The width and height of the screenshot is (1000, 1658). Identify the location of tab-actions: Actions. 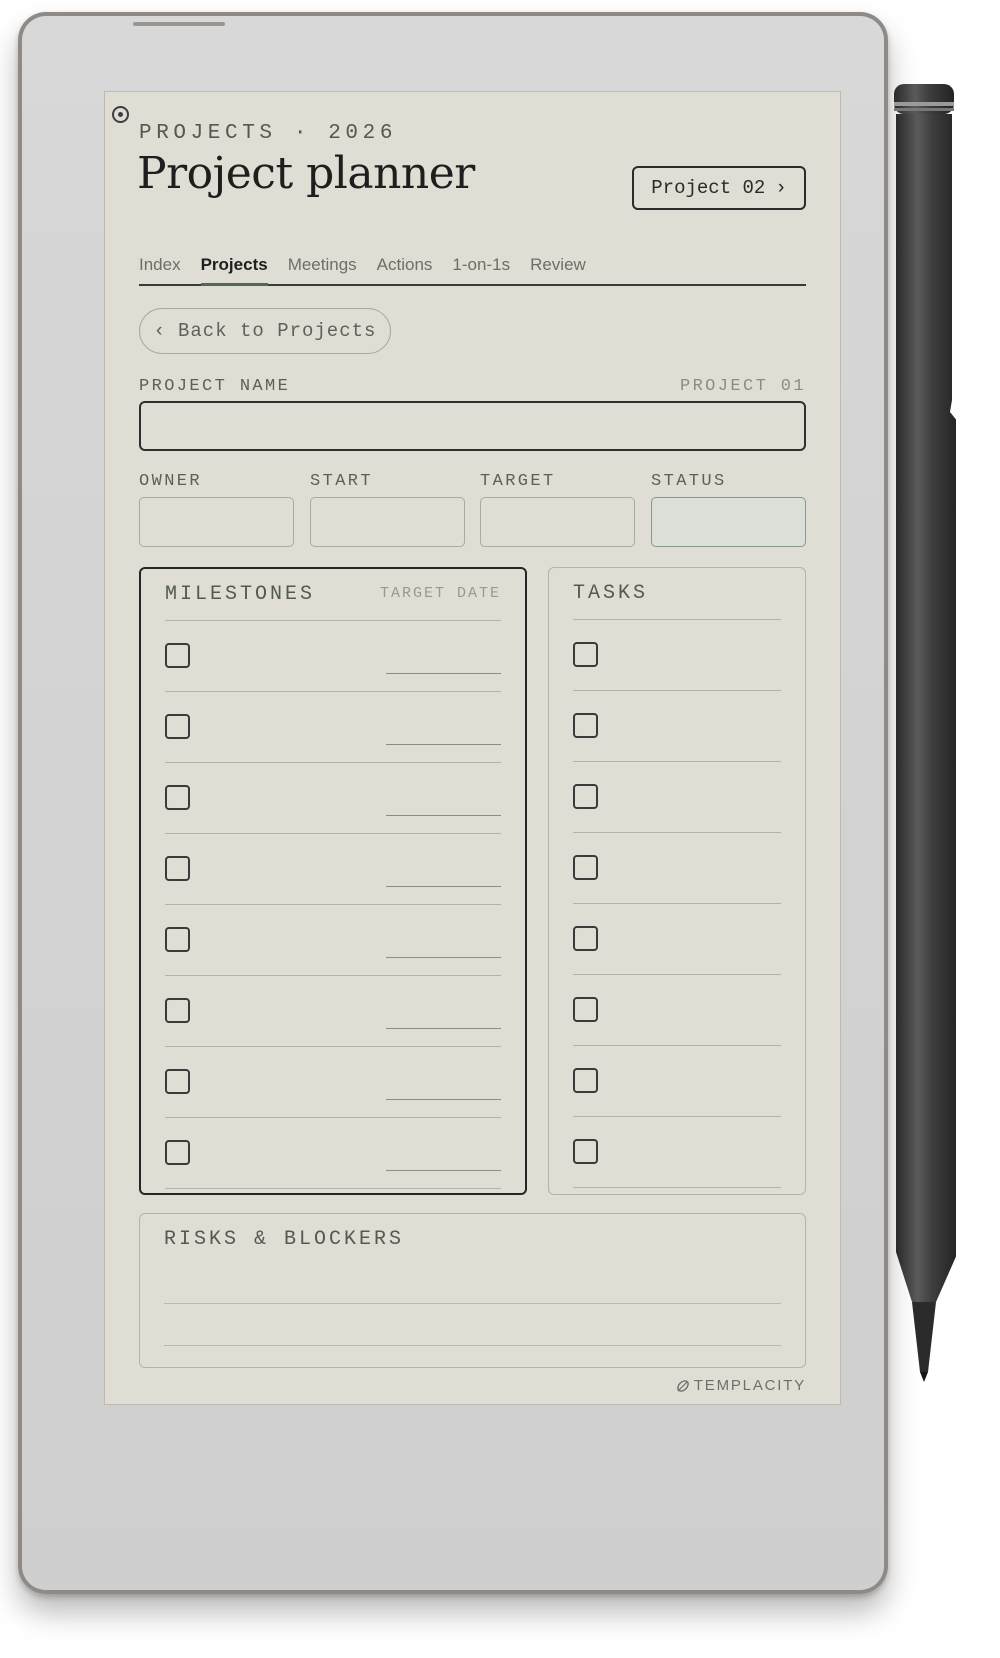
(405, 268).